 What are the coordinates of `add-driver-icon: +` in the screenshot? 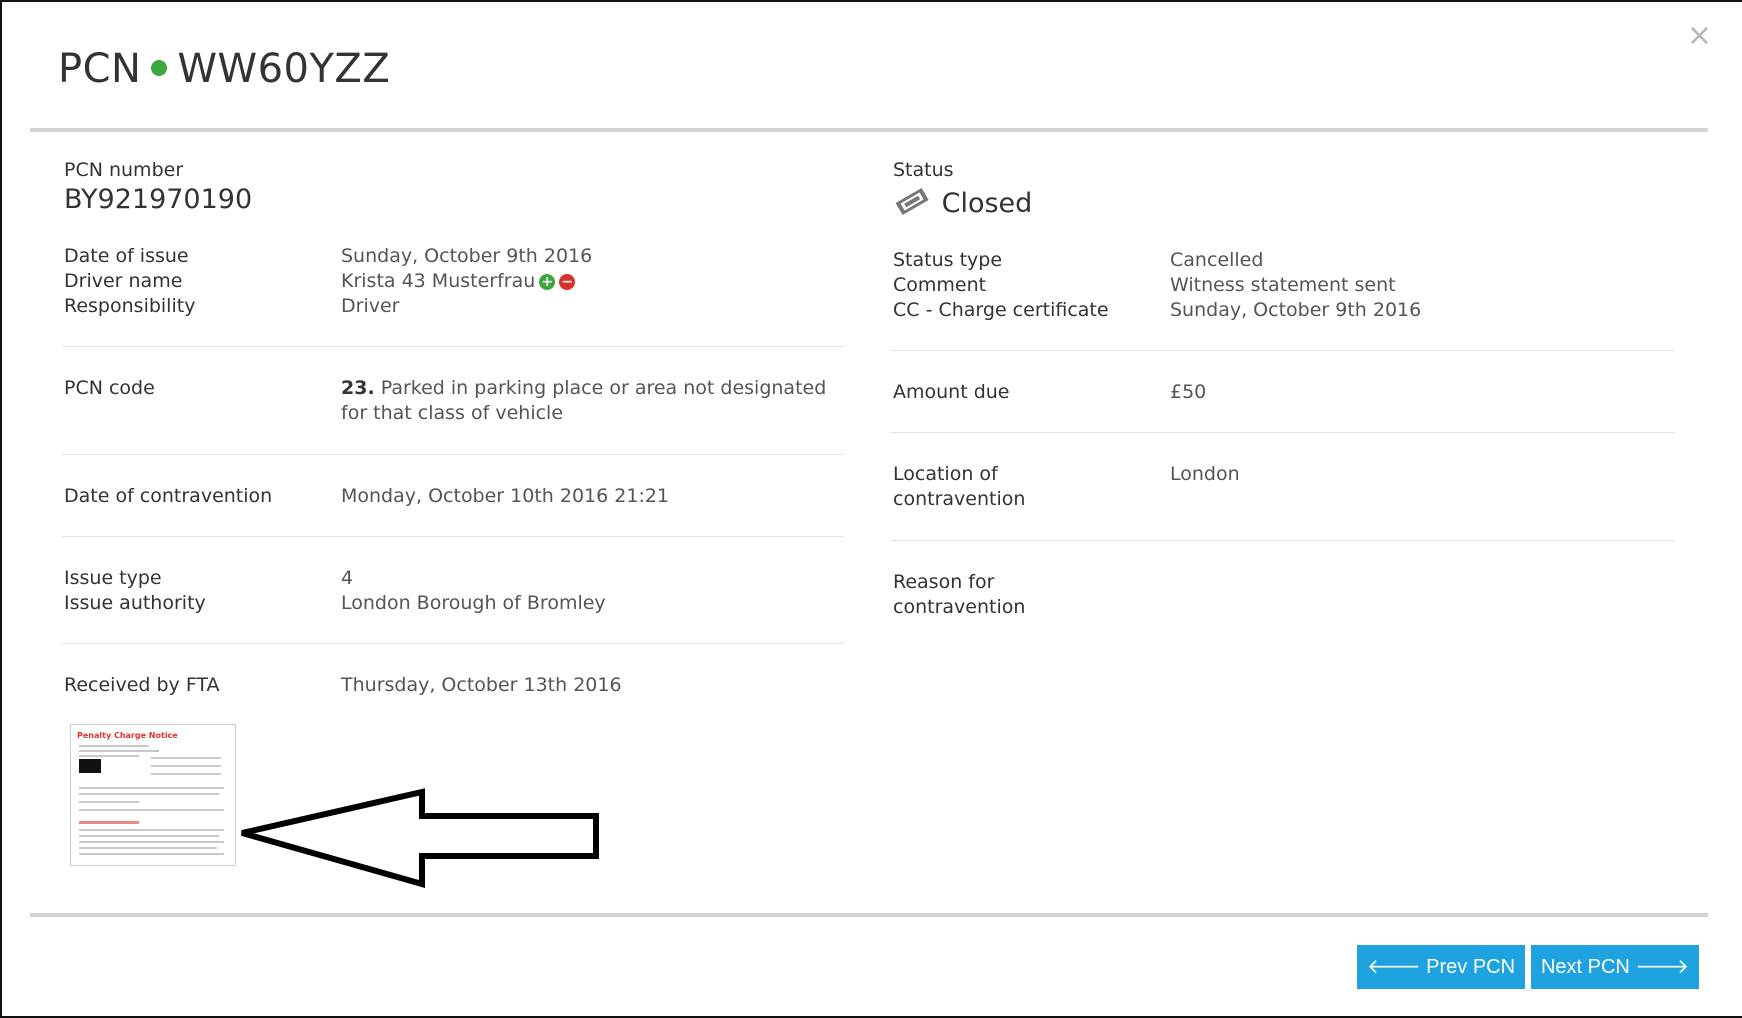 It's located at (547, 281).